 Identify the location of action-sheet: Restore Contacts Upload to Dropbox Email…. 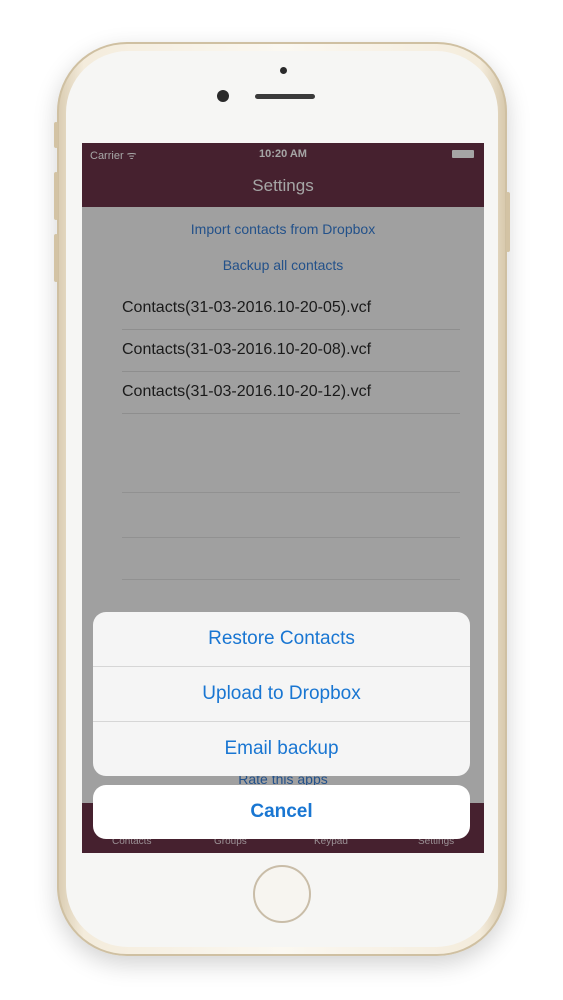
(281, 694).